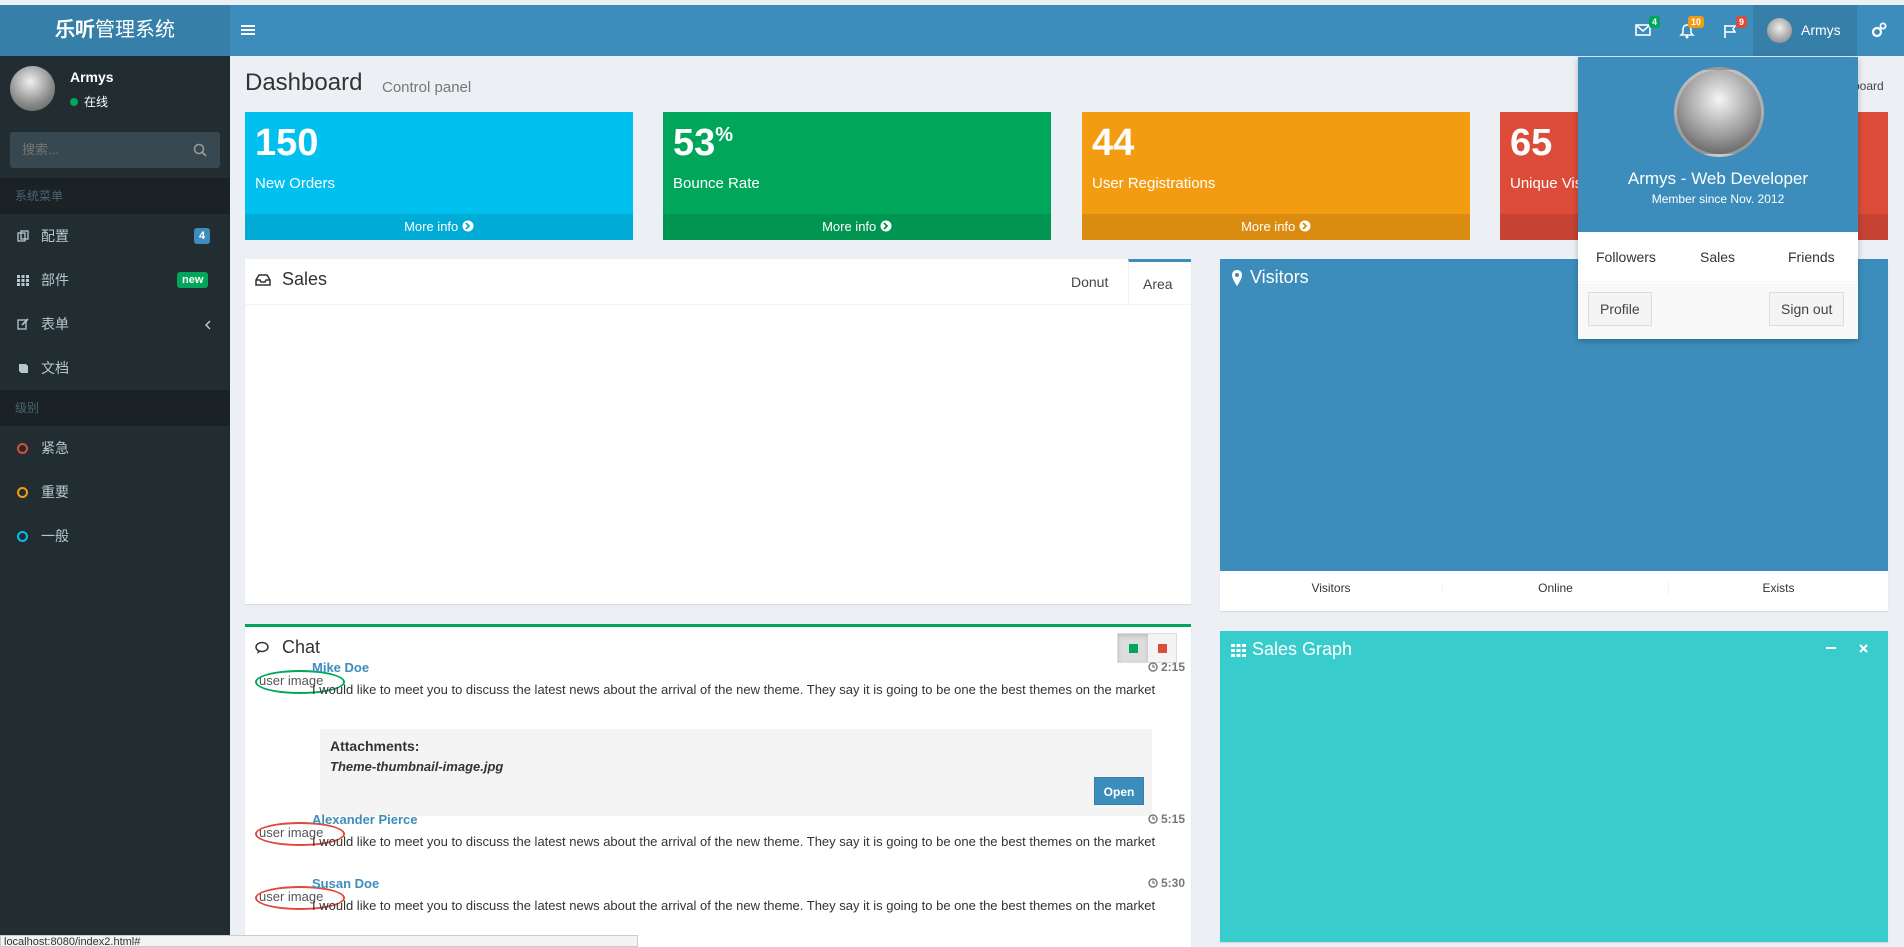 This screenshot has width=1904, height=947. I want to click on stat-label: Bounce Rate, so click(716, 183).